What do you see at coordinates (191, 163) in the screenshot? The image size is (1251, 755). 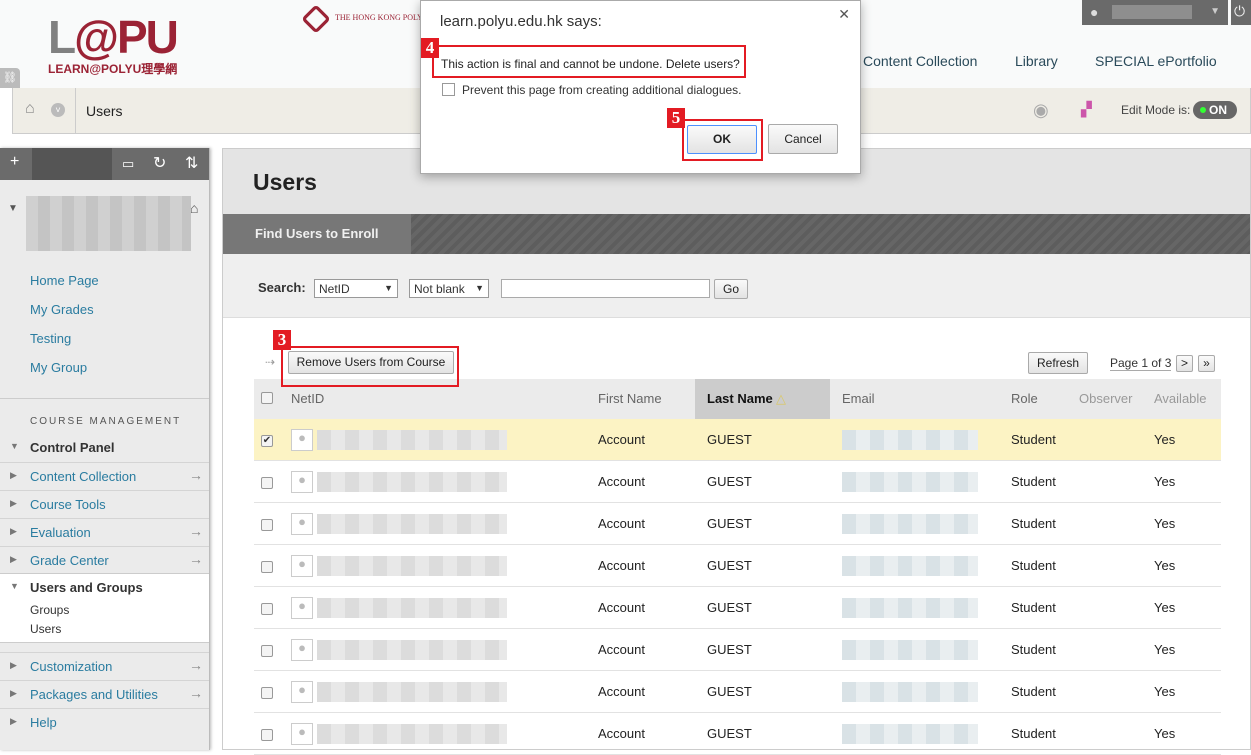 I see `sort-icon: ⇅` at bounding box center [191, 163].